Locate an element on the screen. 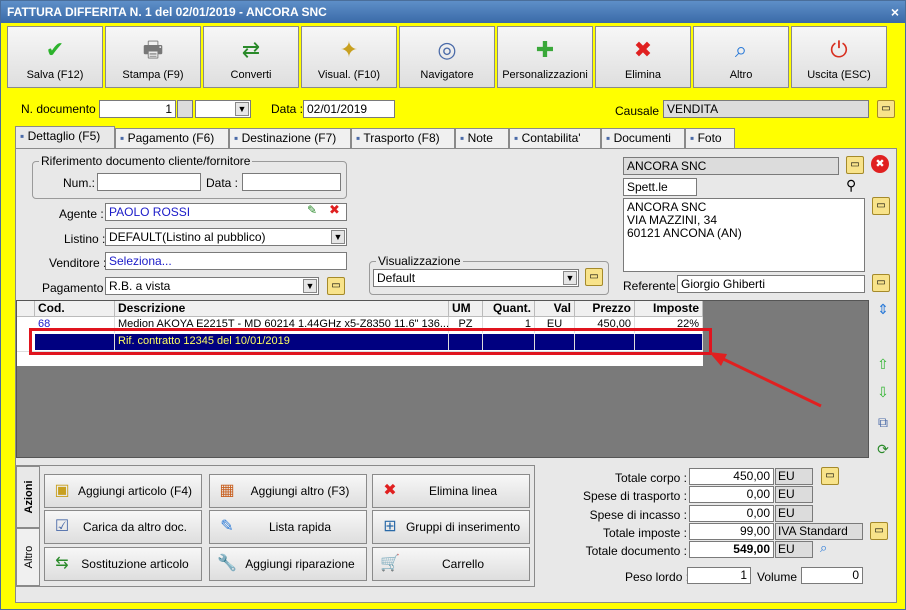 The width and height of the screenshot is (906, 610). toolbar-button-1: 🖶 Stampa (F9) is located at coordinates (153, 57).